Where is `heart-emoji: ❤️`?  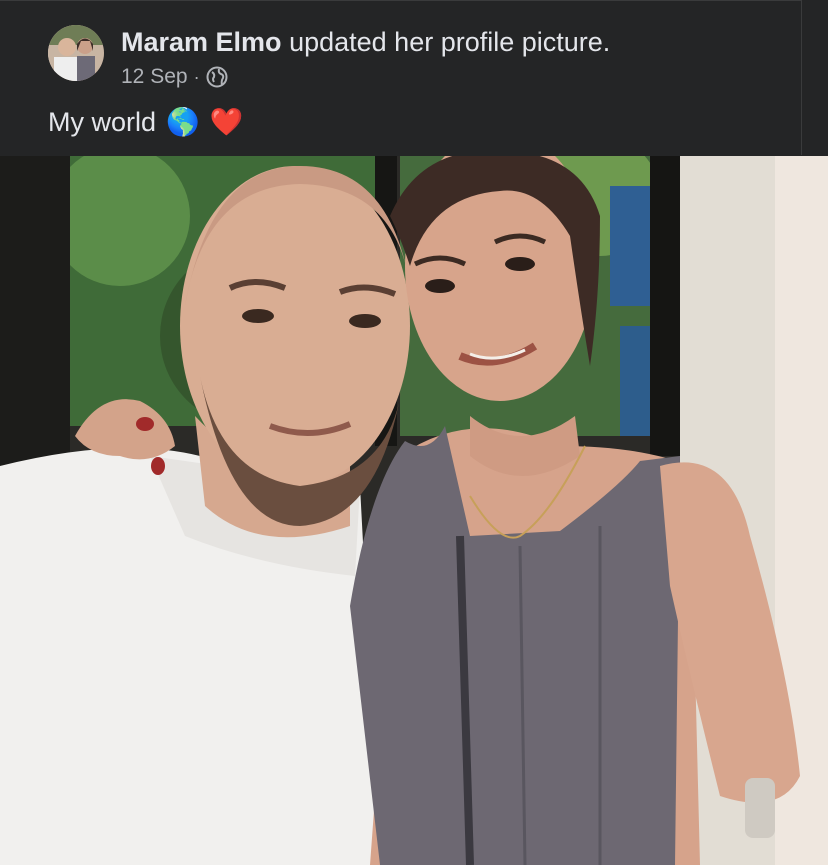 heart-emoji: ❤️ is located at coordinates (226, 122).